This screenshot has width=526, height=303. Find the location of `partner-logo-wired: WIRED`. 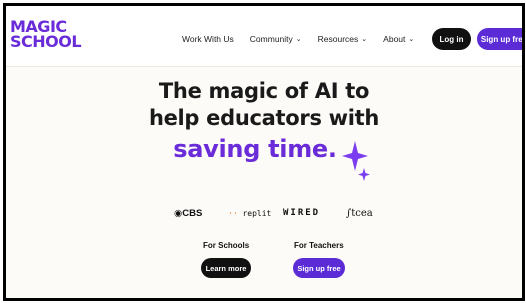

partner-logo-wired: WIRED is located at coordinates (302, 213).